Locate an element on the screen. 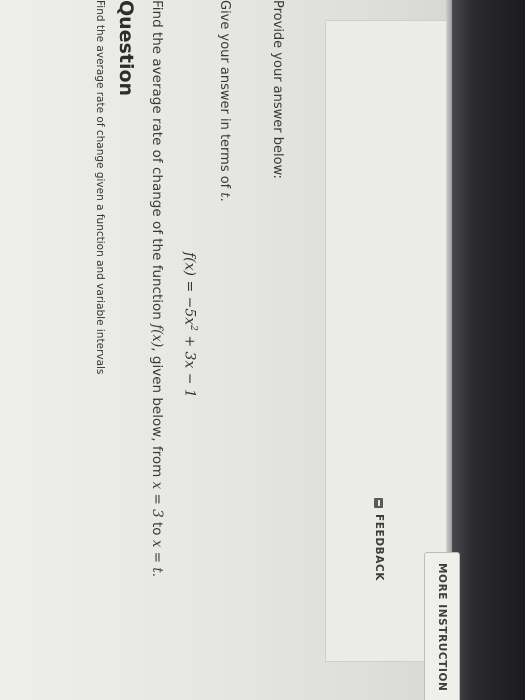  formula-rhs: + 3x − 1 is located at coordinates (189, 364).